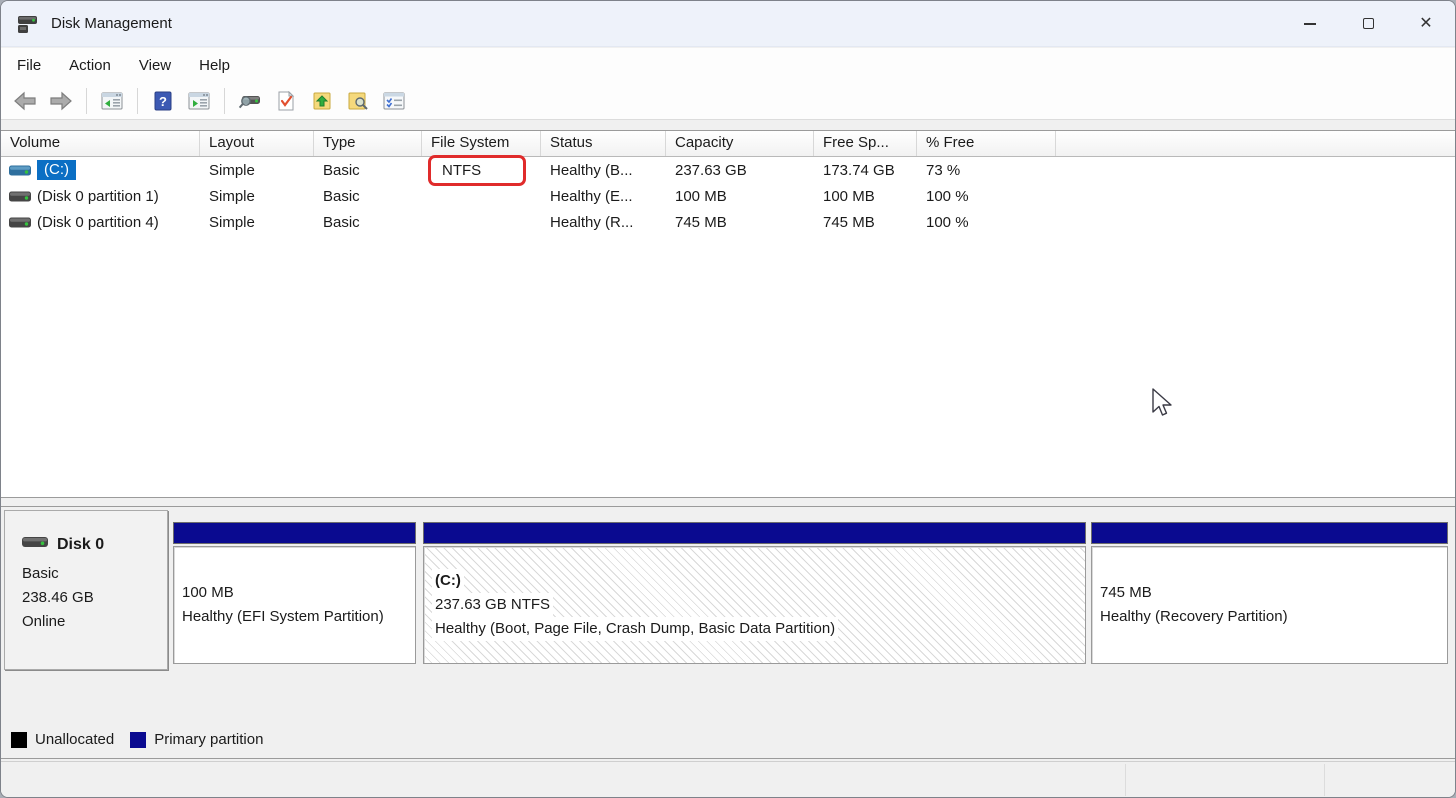  I want to click on menu-help: Help, so click(214, 65).